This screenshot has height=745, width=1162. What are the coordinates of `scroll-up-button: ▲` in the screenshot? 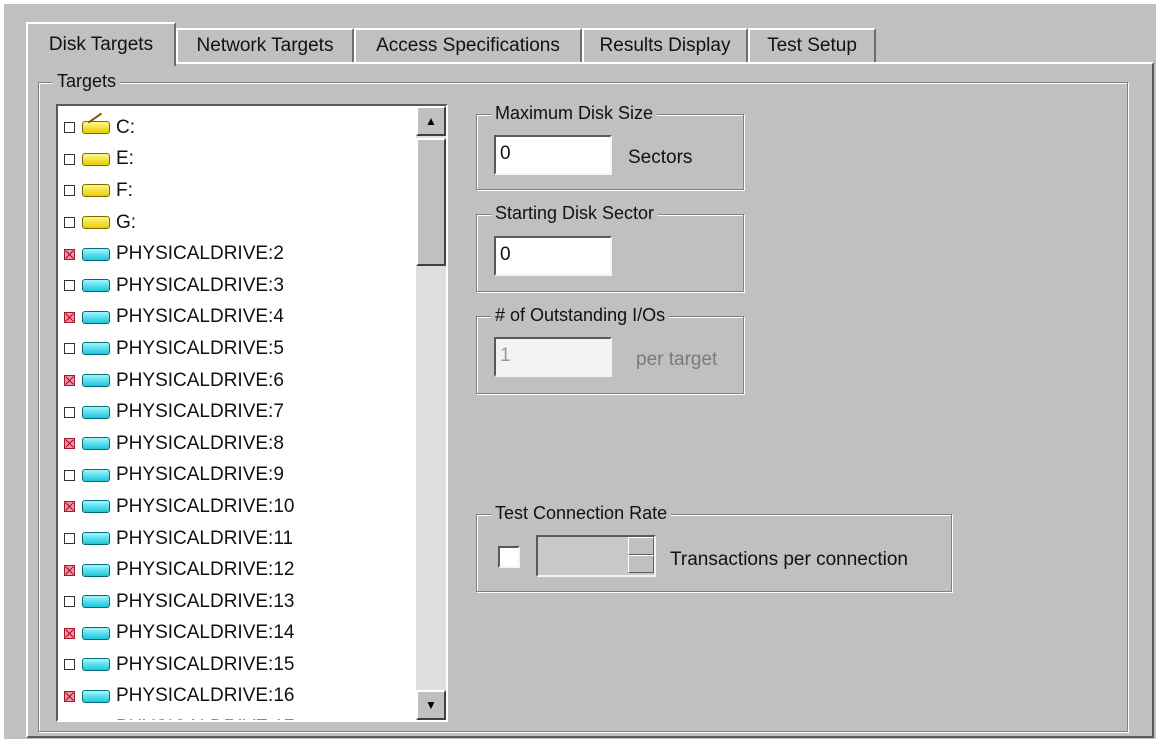 It's located at (431, 121).